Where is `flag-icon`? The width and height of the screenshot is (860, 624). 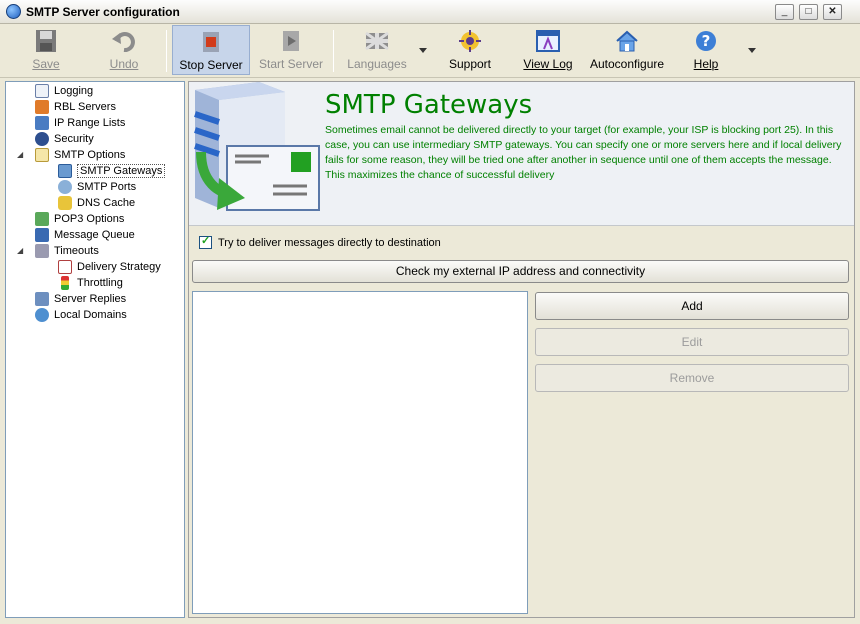 flag-icon is located at coordinates (377, 41).